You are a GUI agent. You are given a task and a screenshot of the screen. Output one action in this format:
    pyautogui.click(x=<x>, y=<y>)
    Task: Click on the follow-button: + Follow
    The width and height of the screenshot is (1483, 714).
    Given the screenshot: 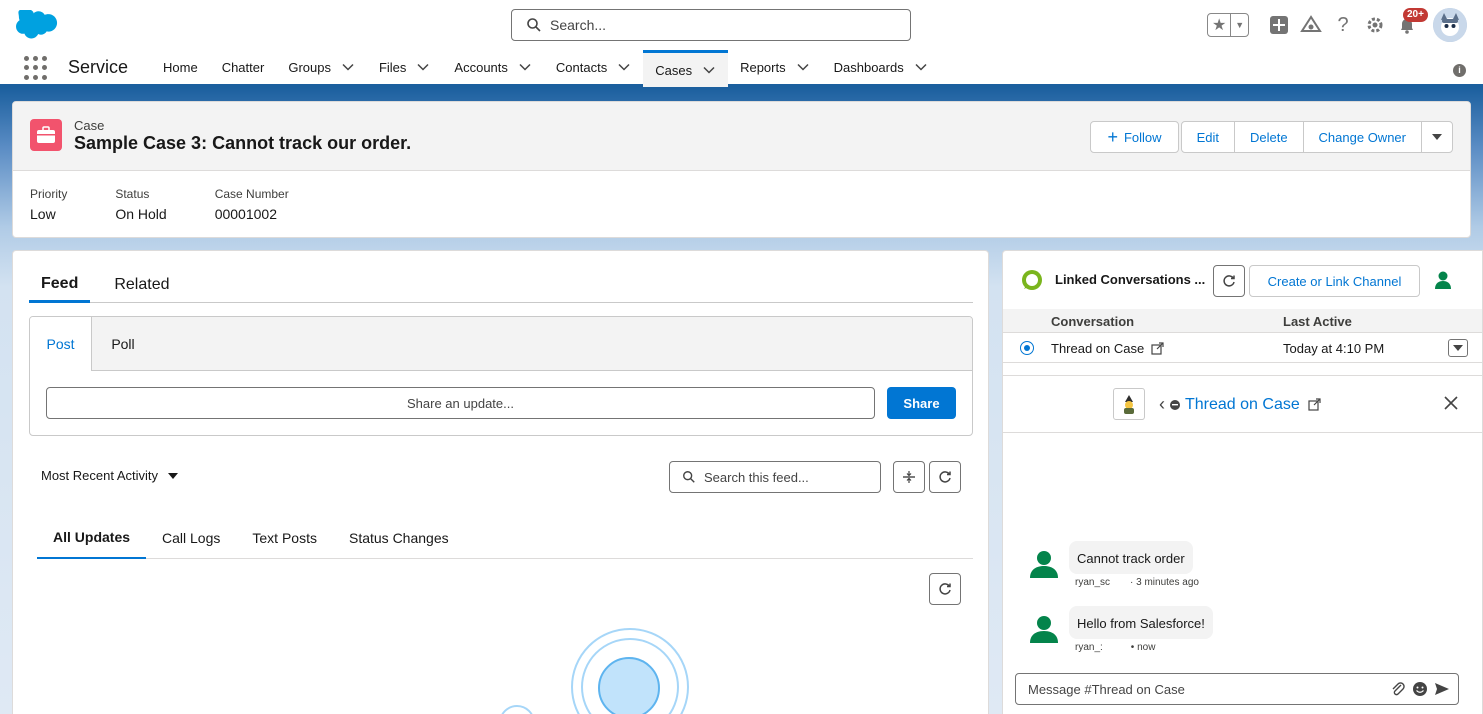 What is the action you would take?
    pyautogui.click(x=1134, y=137)
    